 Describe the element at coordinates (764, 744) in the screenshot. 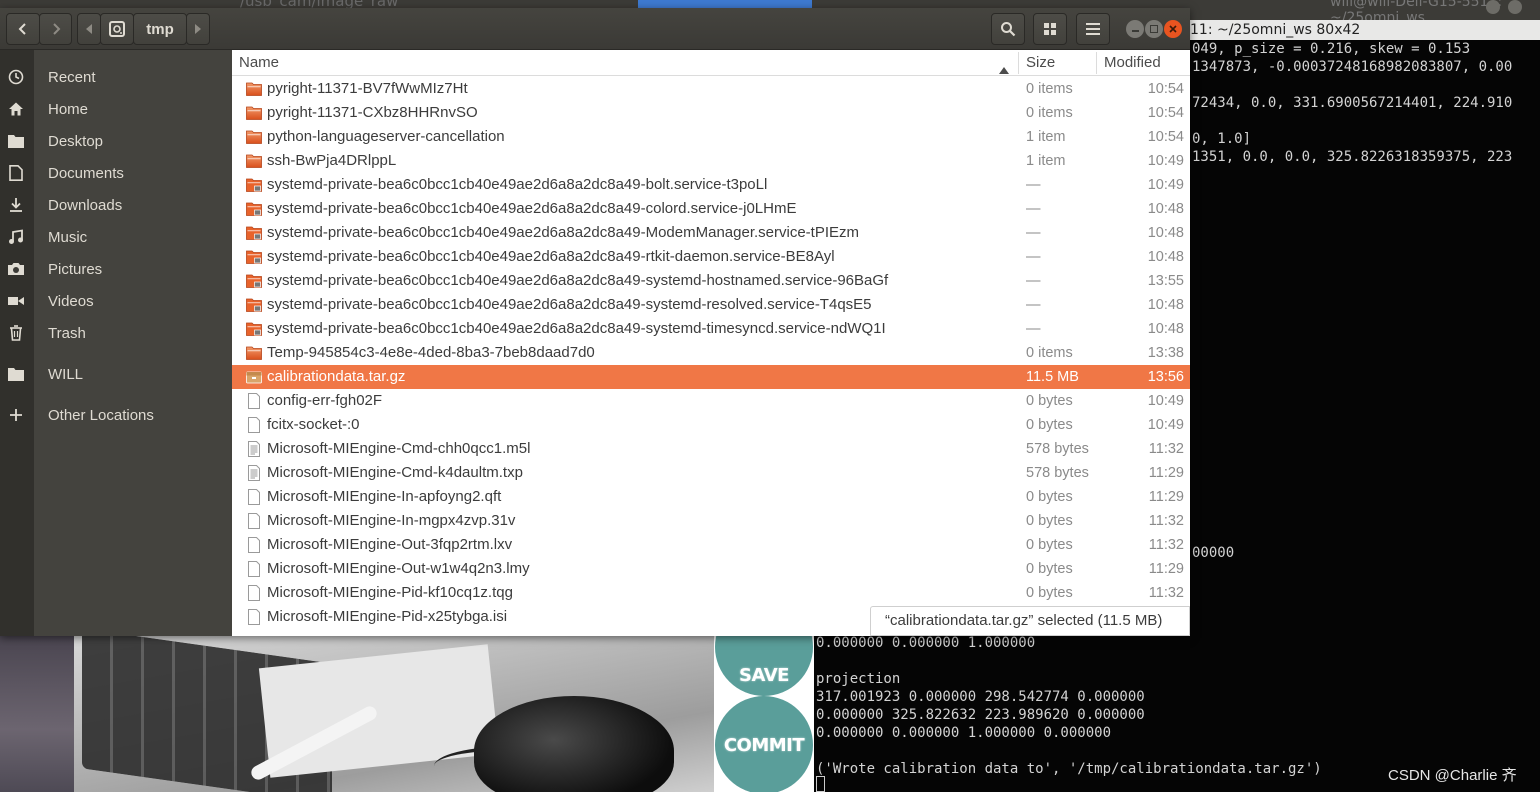

I see `commit-button: COMMIT` at that location.